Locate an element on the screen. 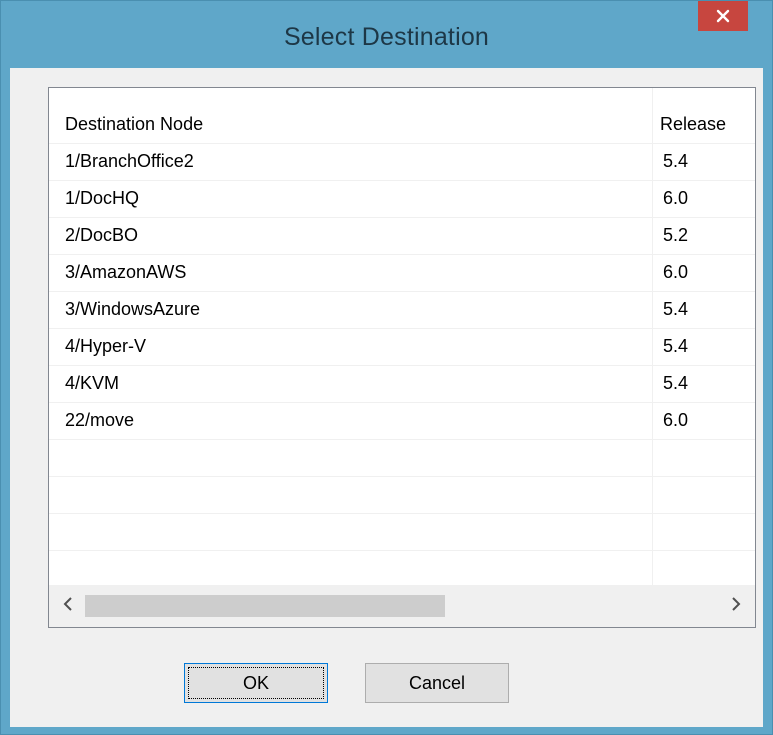  cancel-button-label: Cancel is located at coordinates (437, 682).